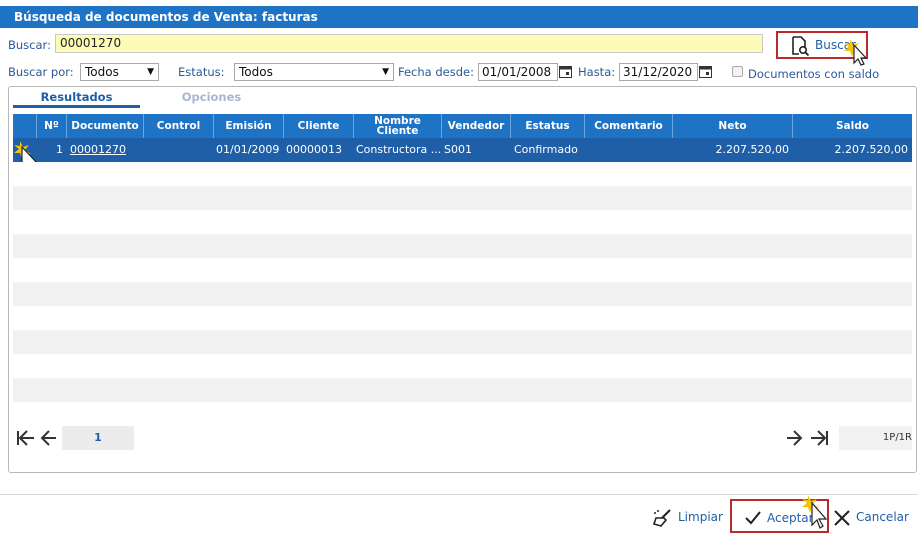 Image resolution: width=918 pixels, height=536 pixels. I want to click on check-icon, so click(753, 519).